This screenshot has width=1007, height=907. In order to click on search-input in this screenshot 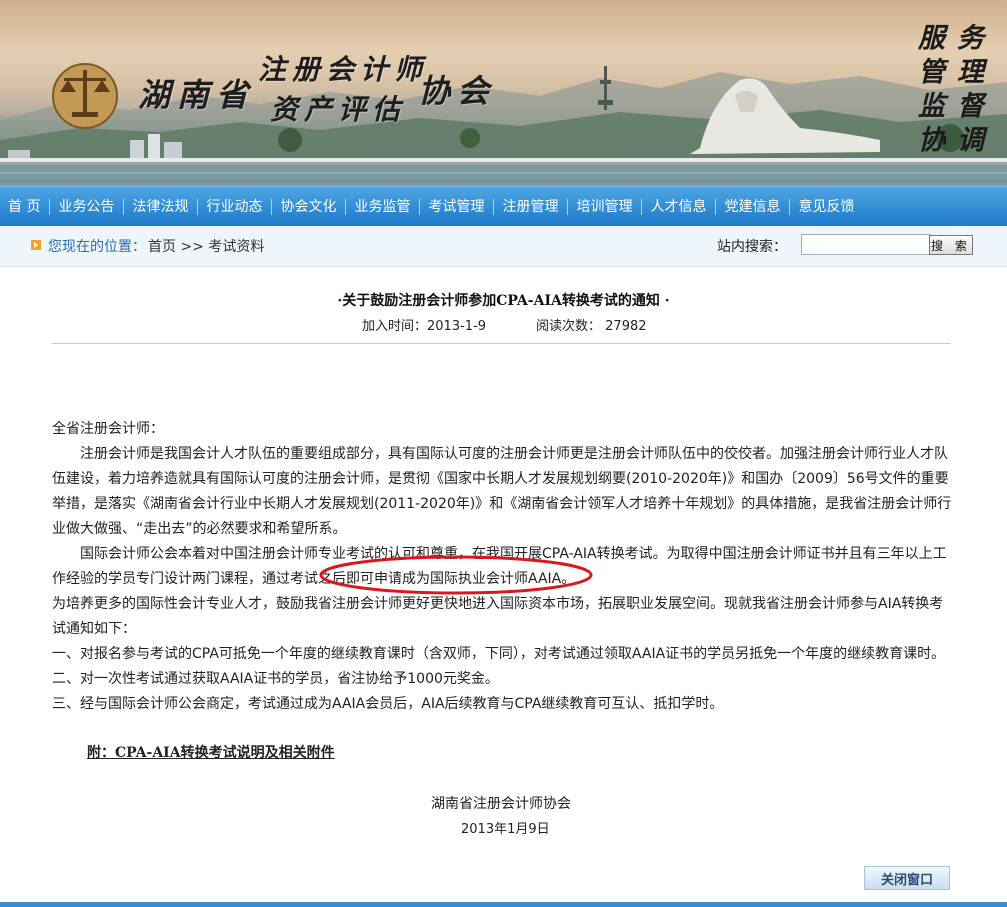, I will do `click(866, 244)`.